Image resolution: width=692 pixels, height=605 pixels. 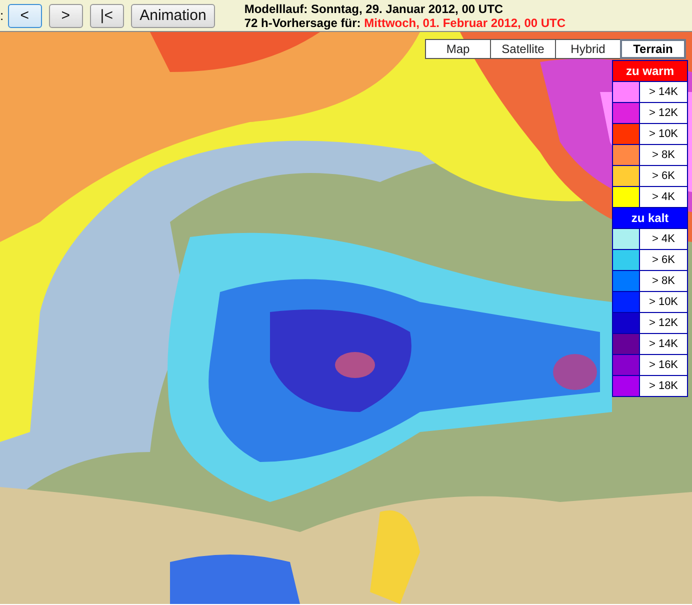 What do you see at coordinates (653, 49) in the screenshot?
I see `map-type-tab: Terrain` at bounding box center [653, 49].